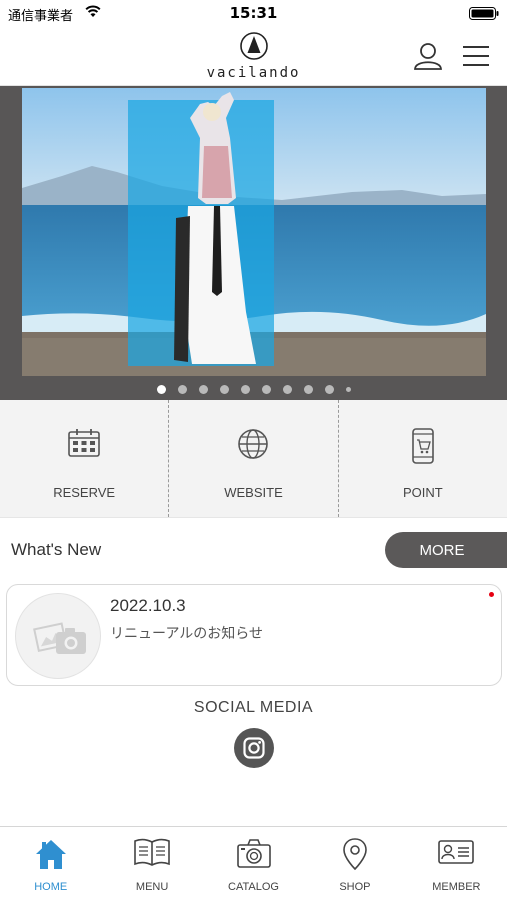  I want to click on news-item: 2022.10.3 リニューアルのお知らせ, so click(254, 635).